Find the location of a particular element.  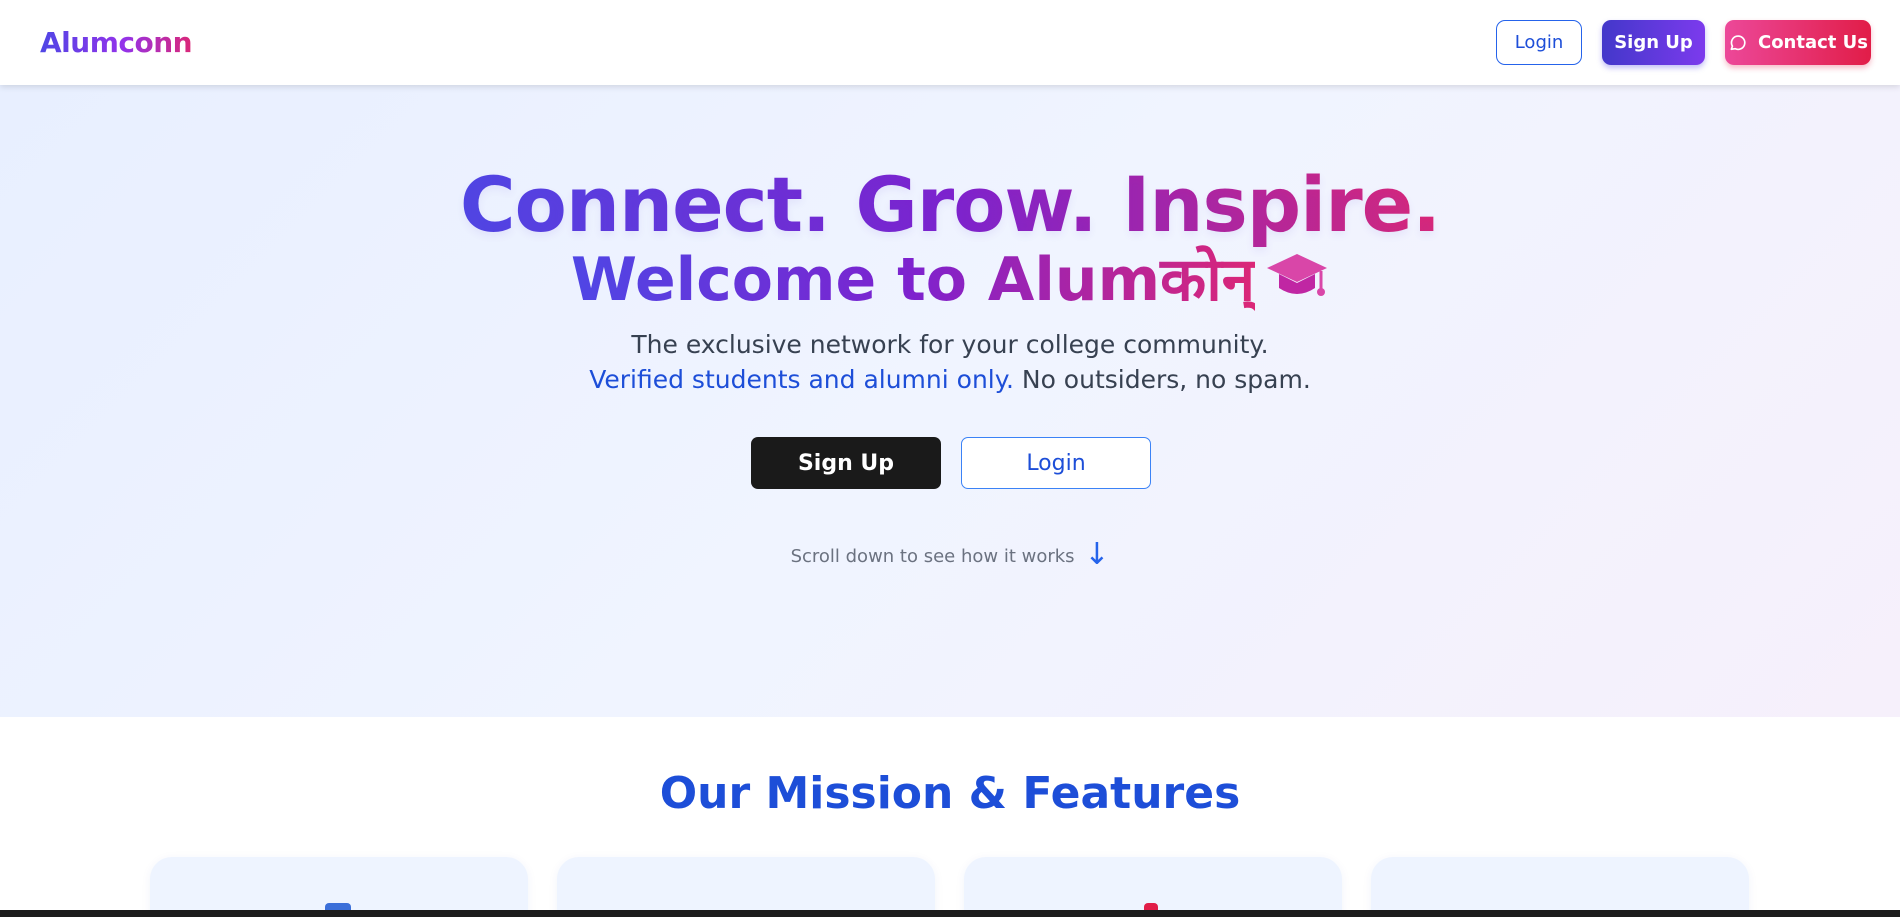

nav-signup-button: Sign Up is located at coordinates (1653, 42).